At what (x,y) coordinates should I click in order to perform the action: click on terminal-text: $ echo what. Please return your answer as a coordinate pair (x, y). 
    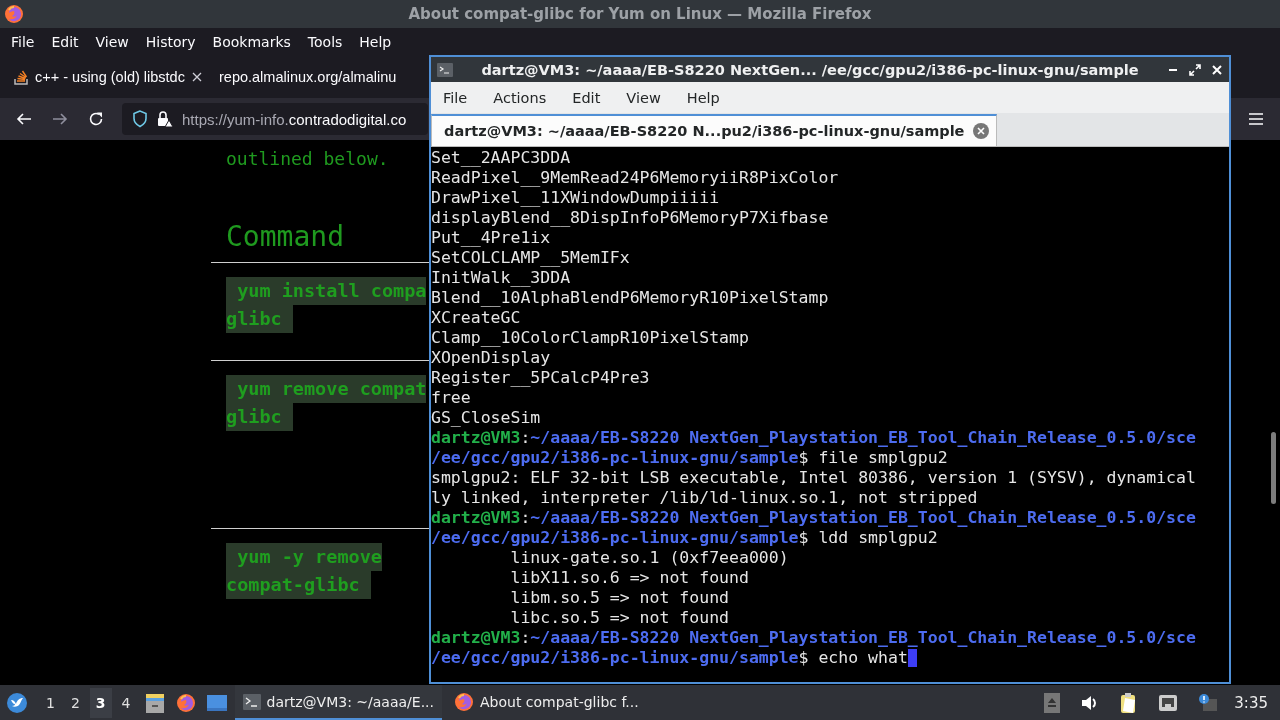
    Looking at the image, I should click on (853, 658).